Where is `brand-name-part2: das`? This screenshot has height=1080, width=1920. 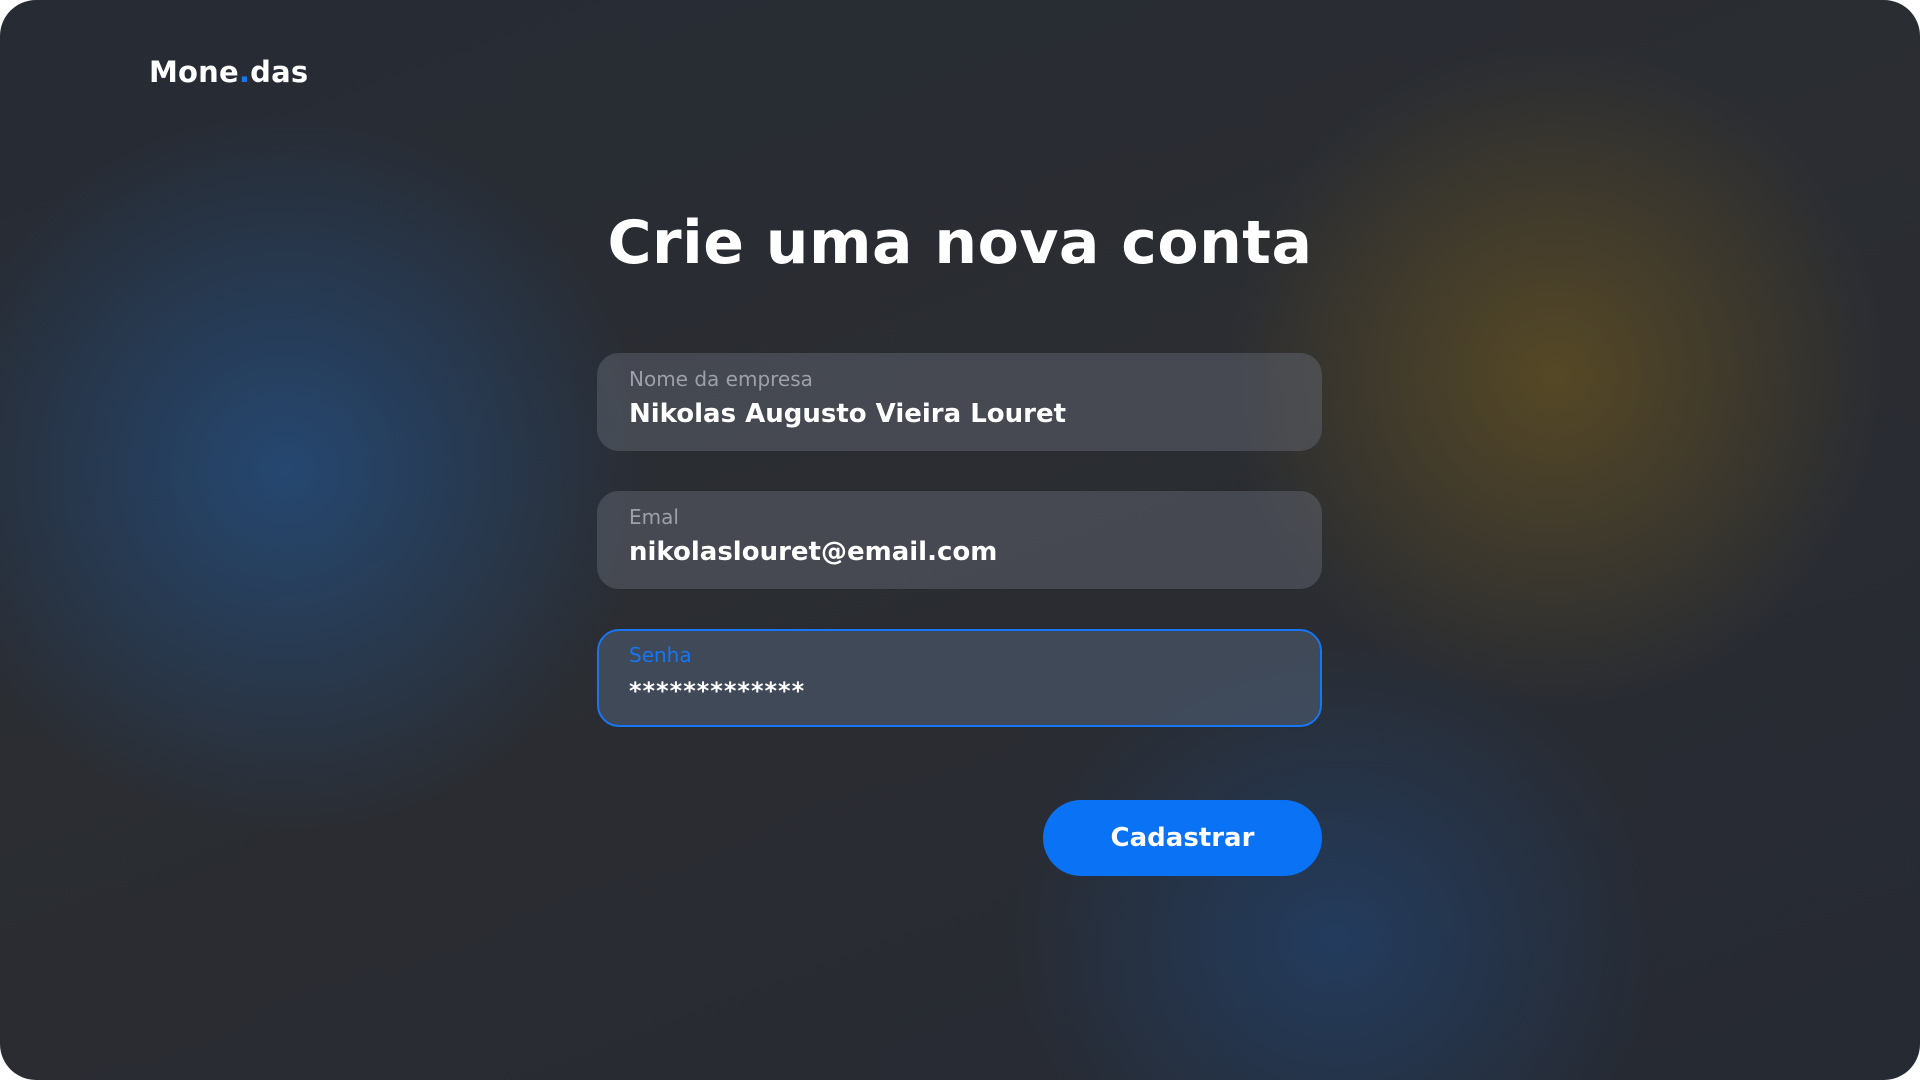
brand-name-part2: das is located at coordinates (279, 72).